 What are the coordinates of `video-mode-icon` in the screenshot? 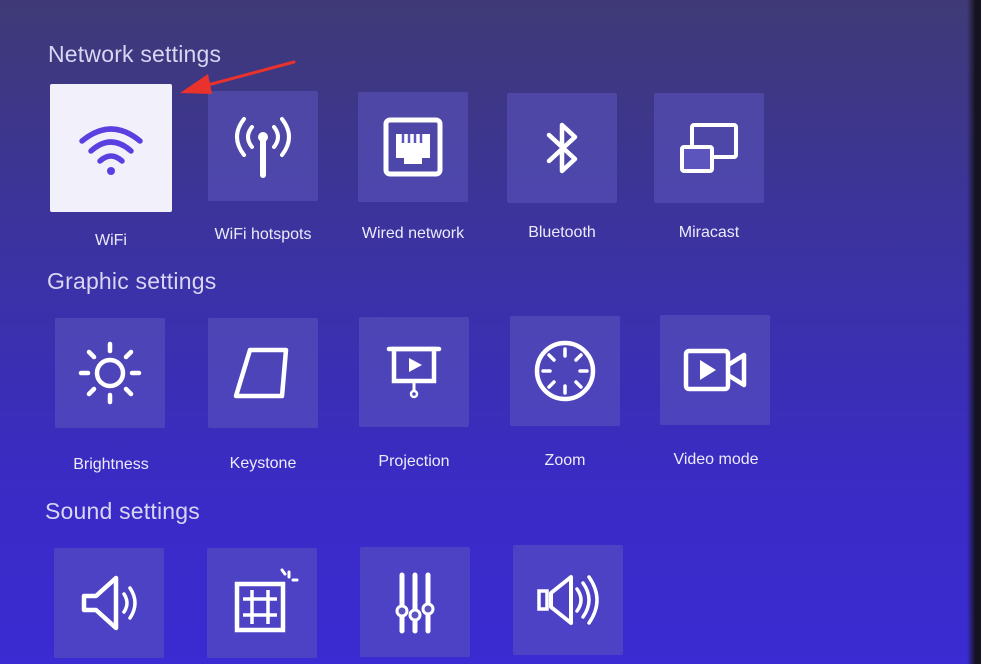 It's located at (715, 370).